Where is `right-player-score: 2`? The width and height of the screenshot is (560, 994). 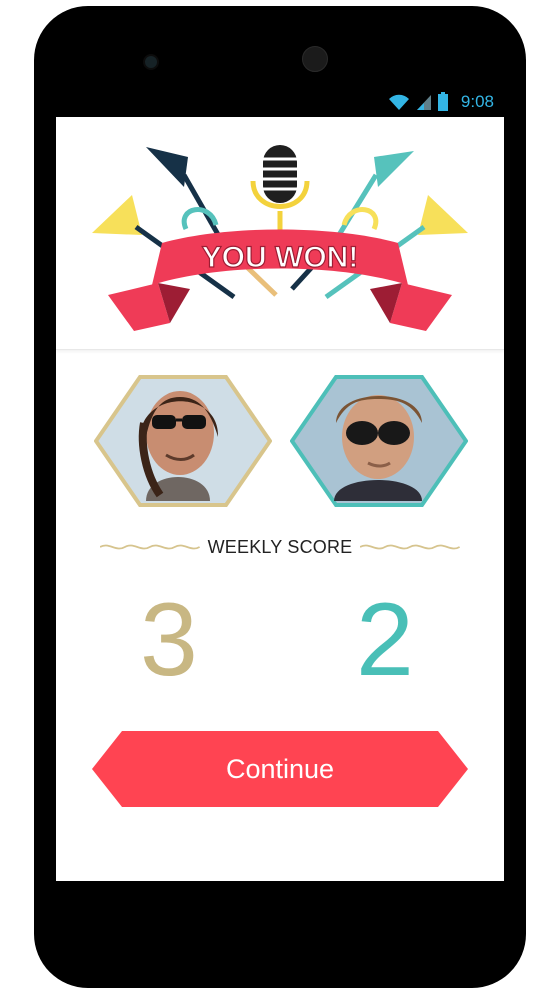 right-player-score: 2 is located at coordinates (385, 640).